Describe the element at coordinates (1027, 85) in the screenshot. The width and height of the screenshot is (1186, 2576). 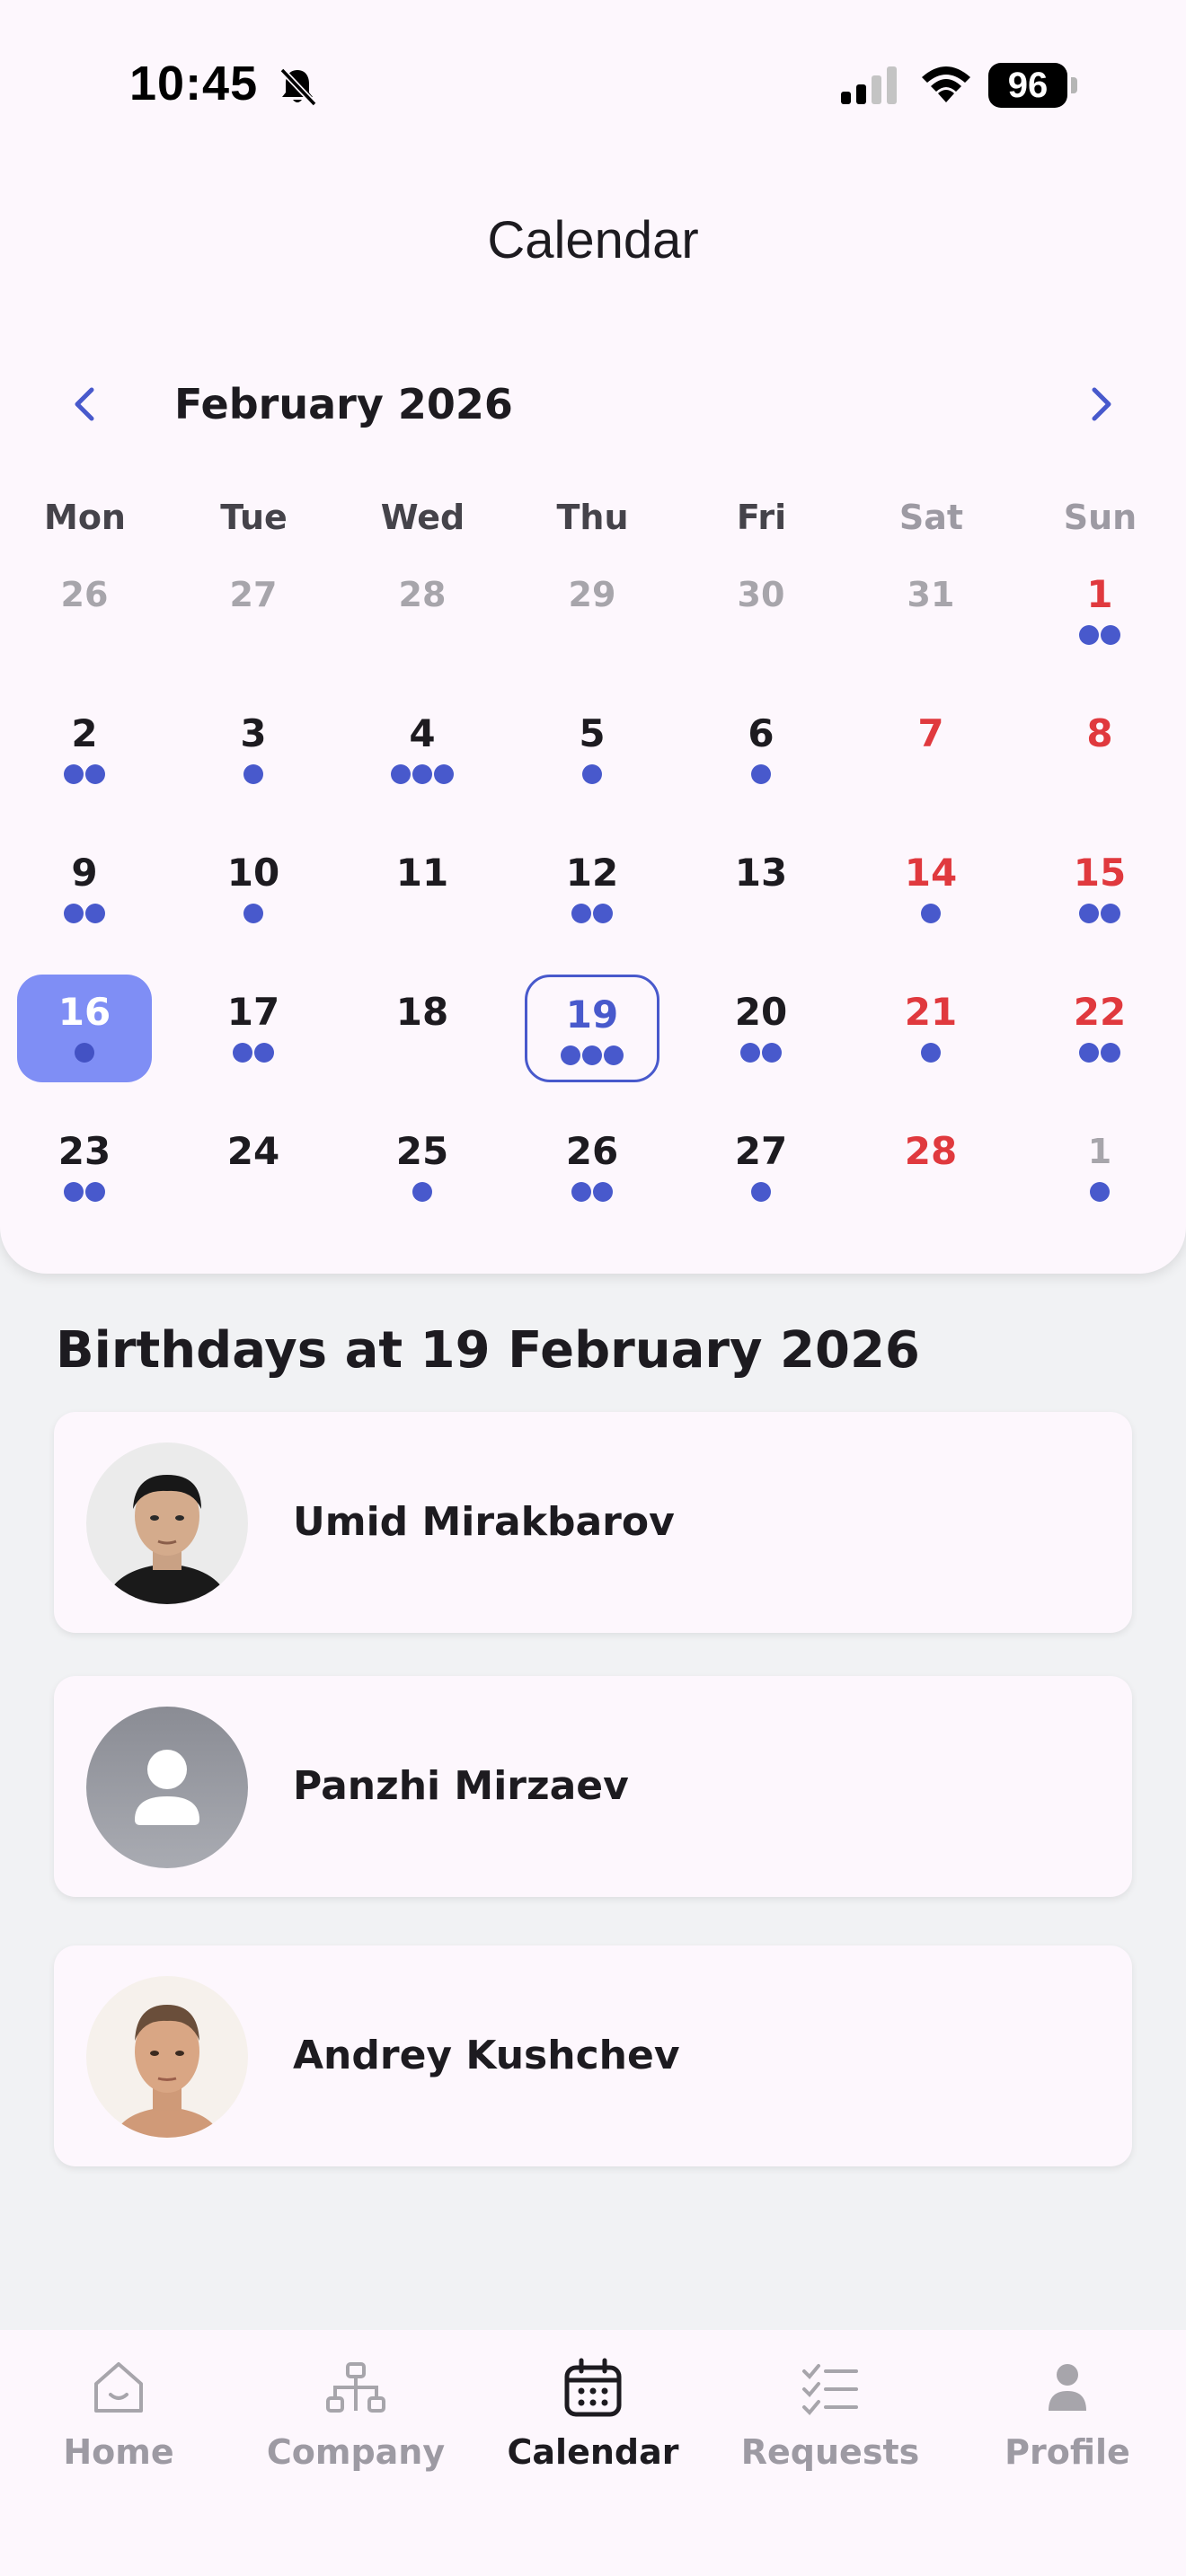
I see `battery-level: 96` at that location.